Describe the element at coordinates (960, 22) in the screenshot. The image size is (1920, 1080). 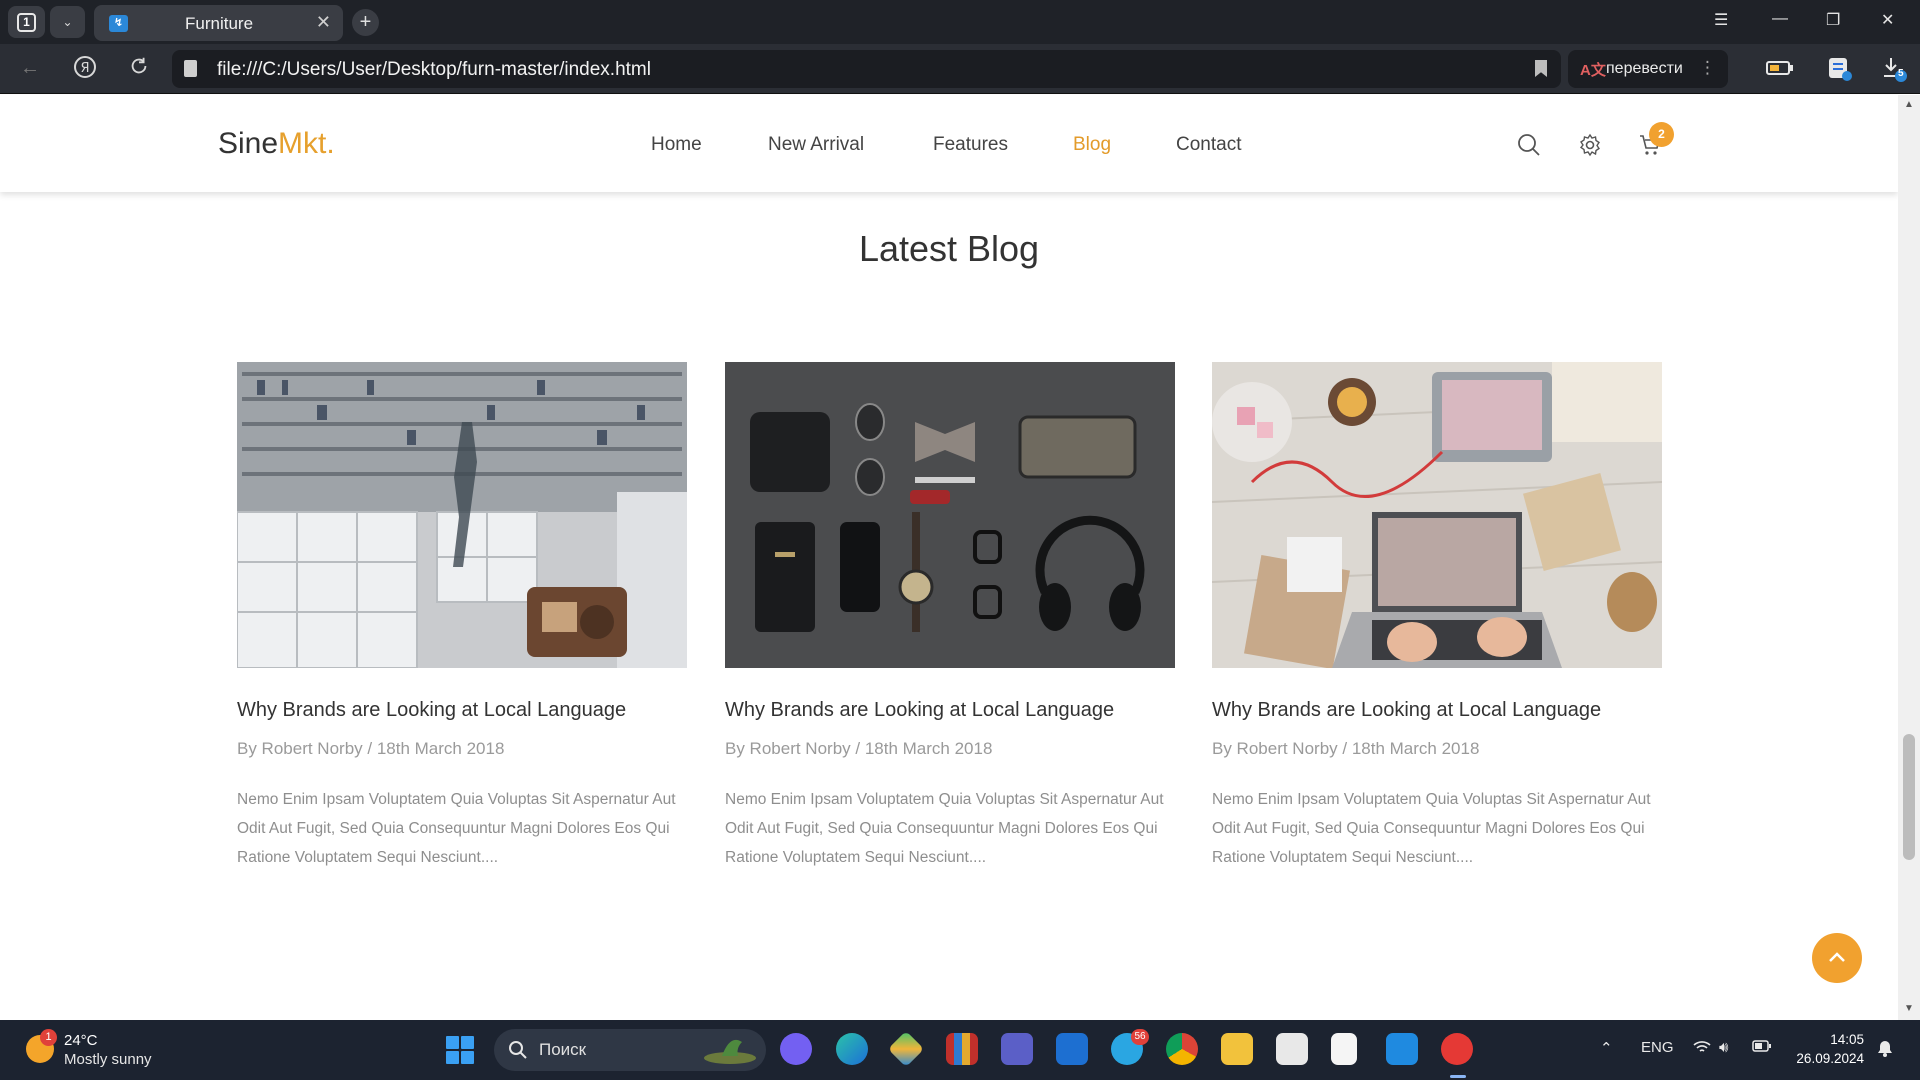
I see `browser-tab-bar: 1 ⌄ ↯ Furniture ✕ + ☰ — ❐ ✕` at that location.